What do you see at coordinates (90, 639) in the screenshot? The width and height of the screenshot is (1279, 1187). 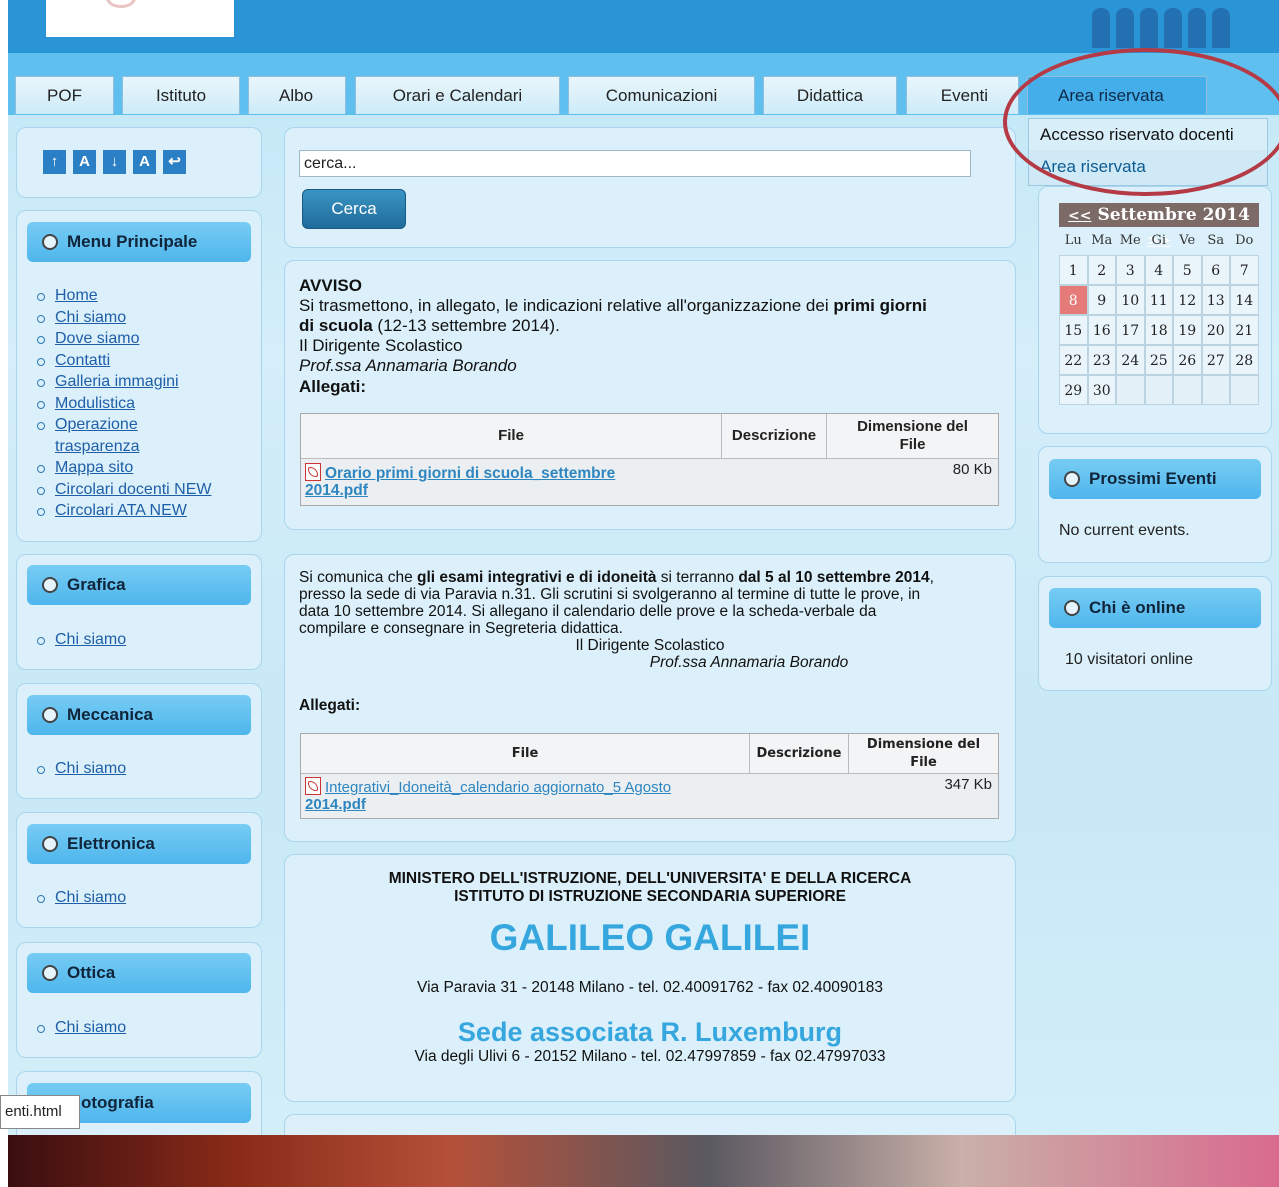 I see `grafica-chi-siamo-link: Chi siamo` at bounding box center [90, 639].